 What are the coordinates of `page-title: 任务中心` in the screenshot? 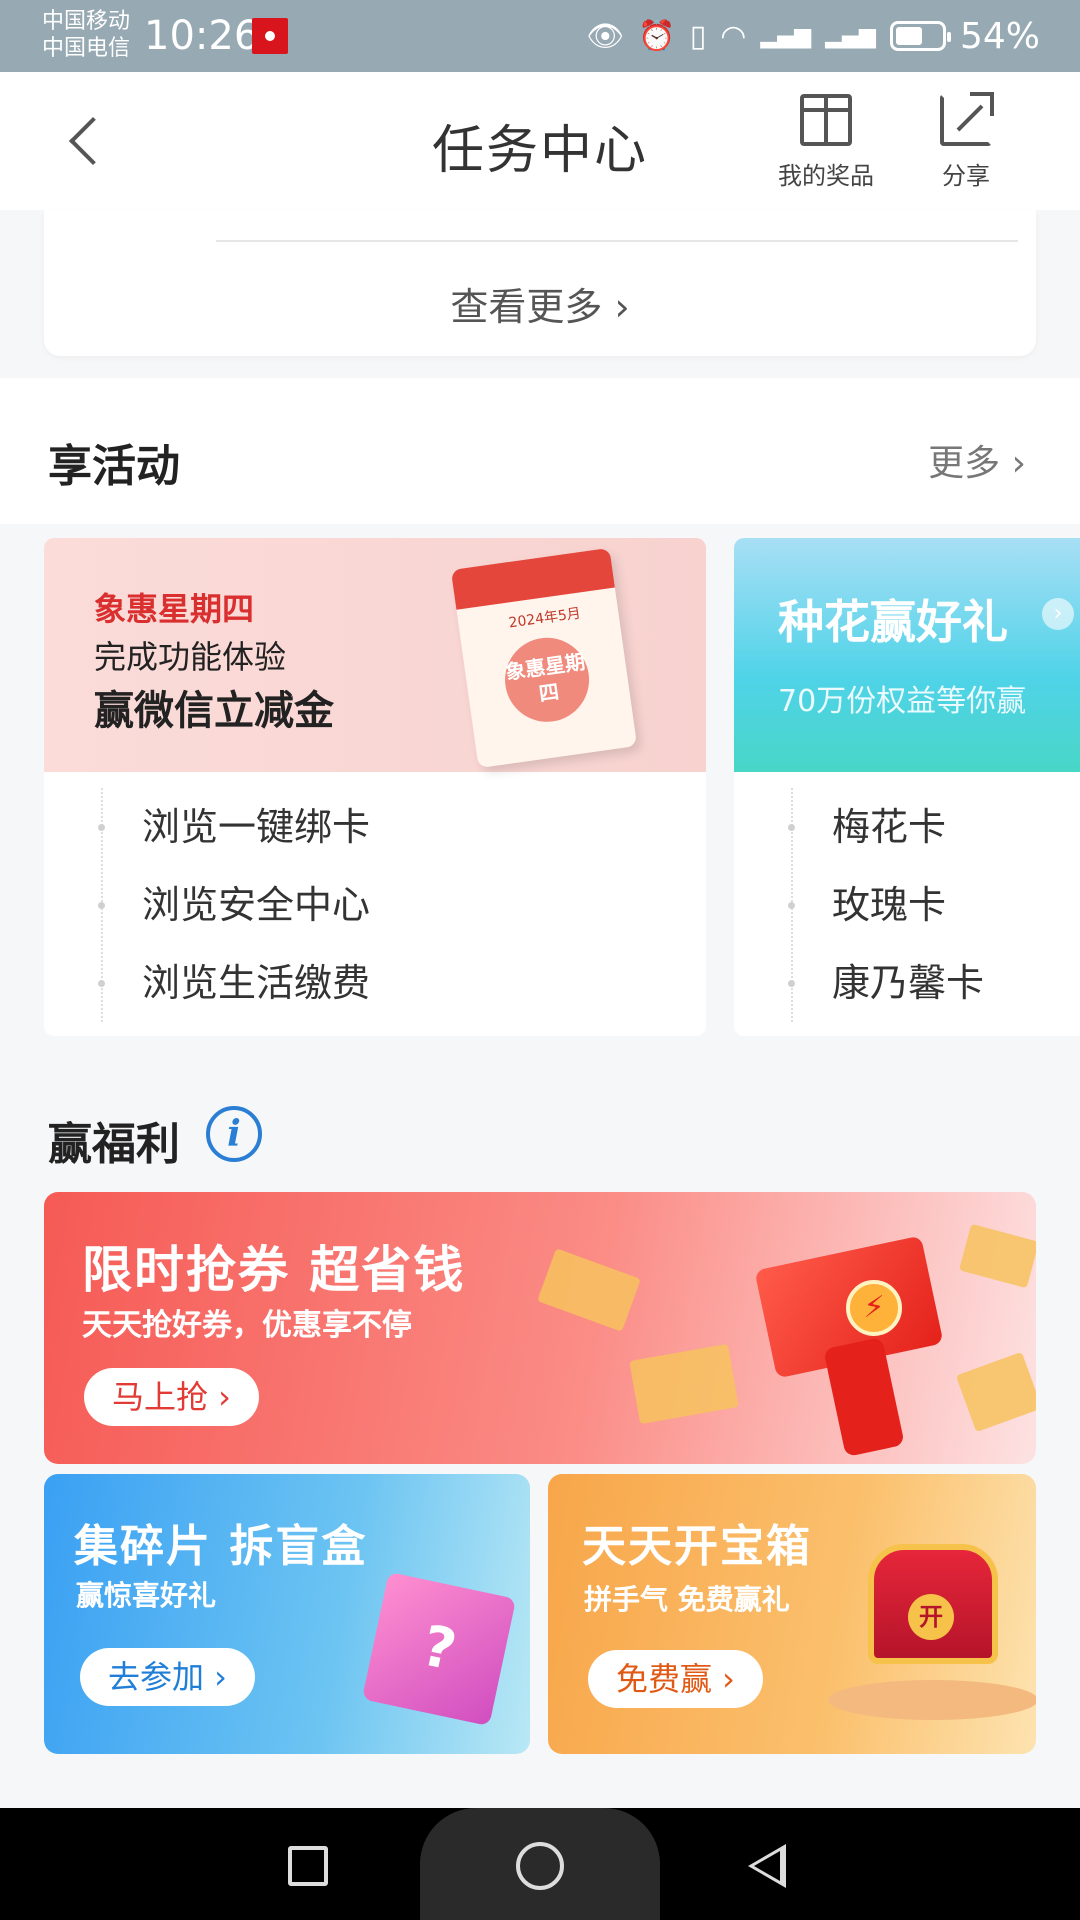 It's located at (539, 151).